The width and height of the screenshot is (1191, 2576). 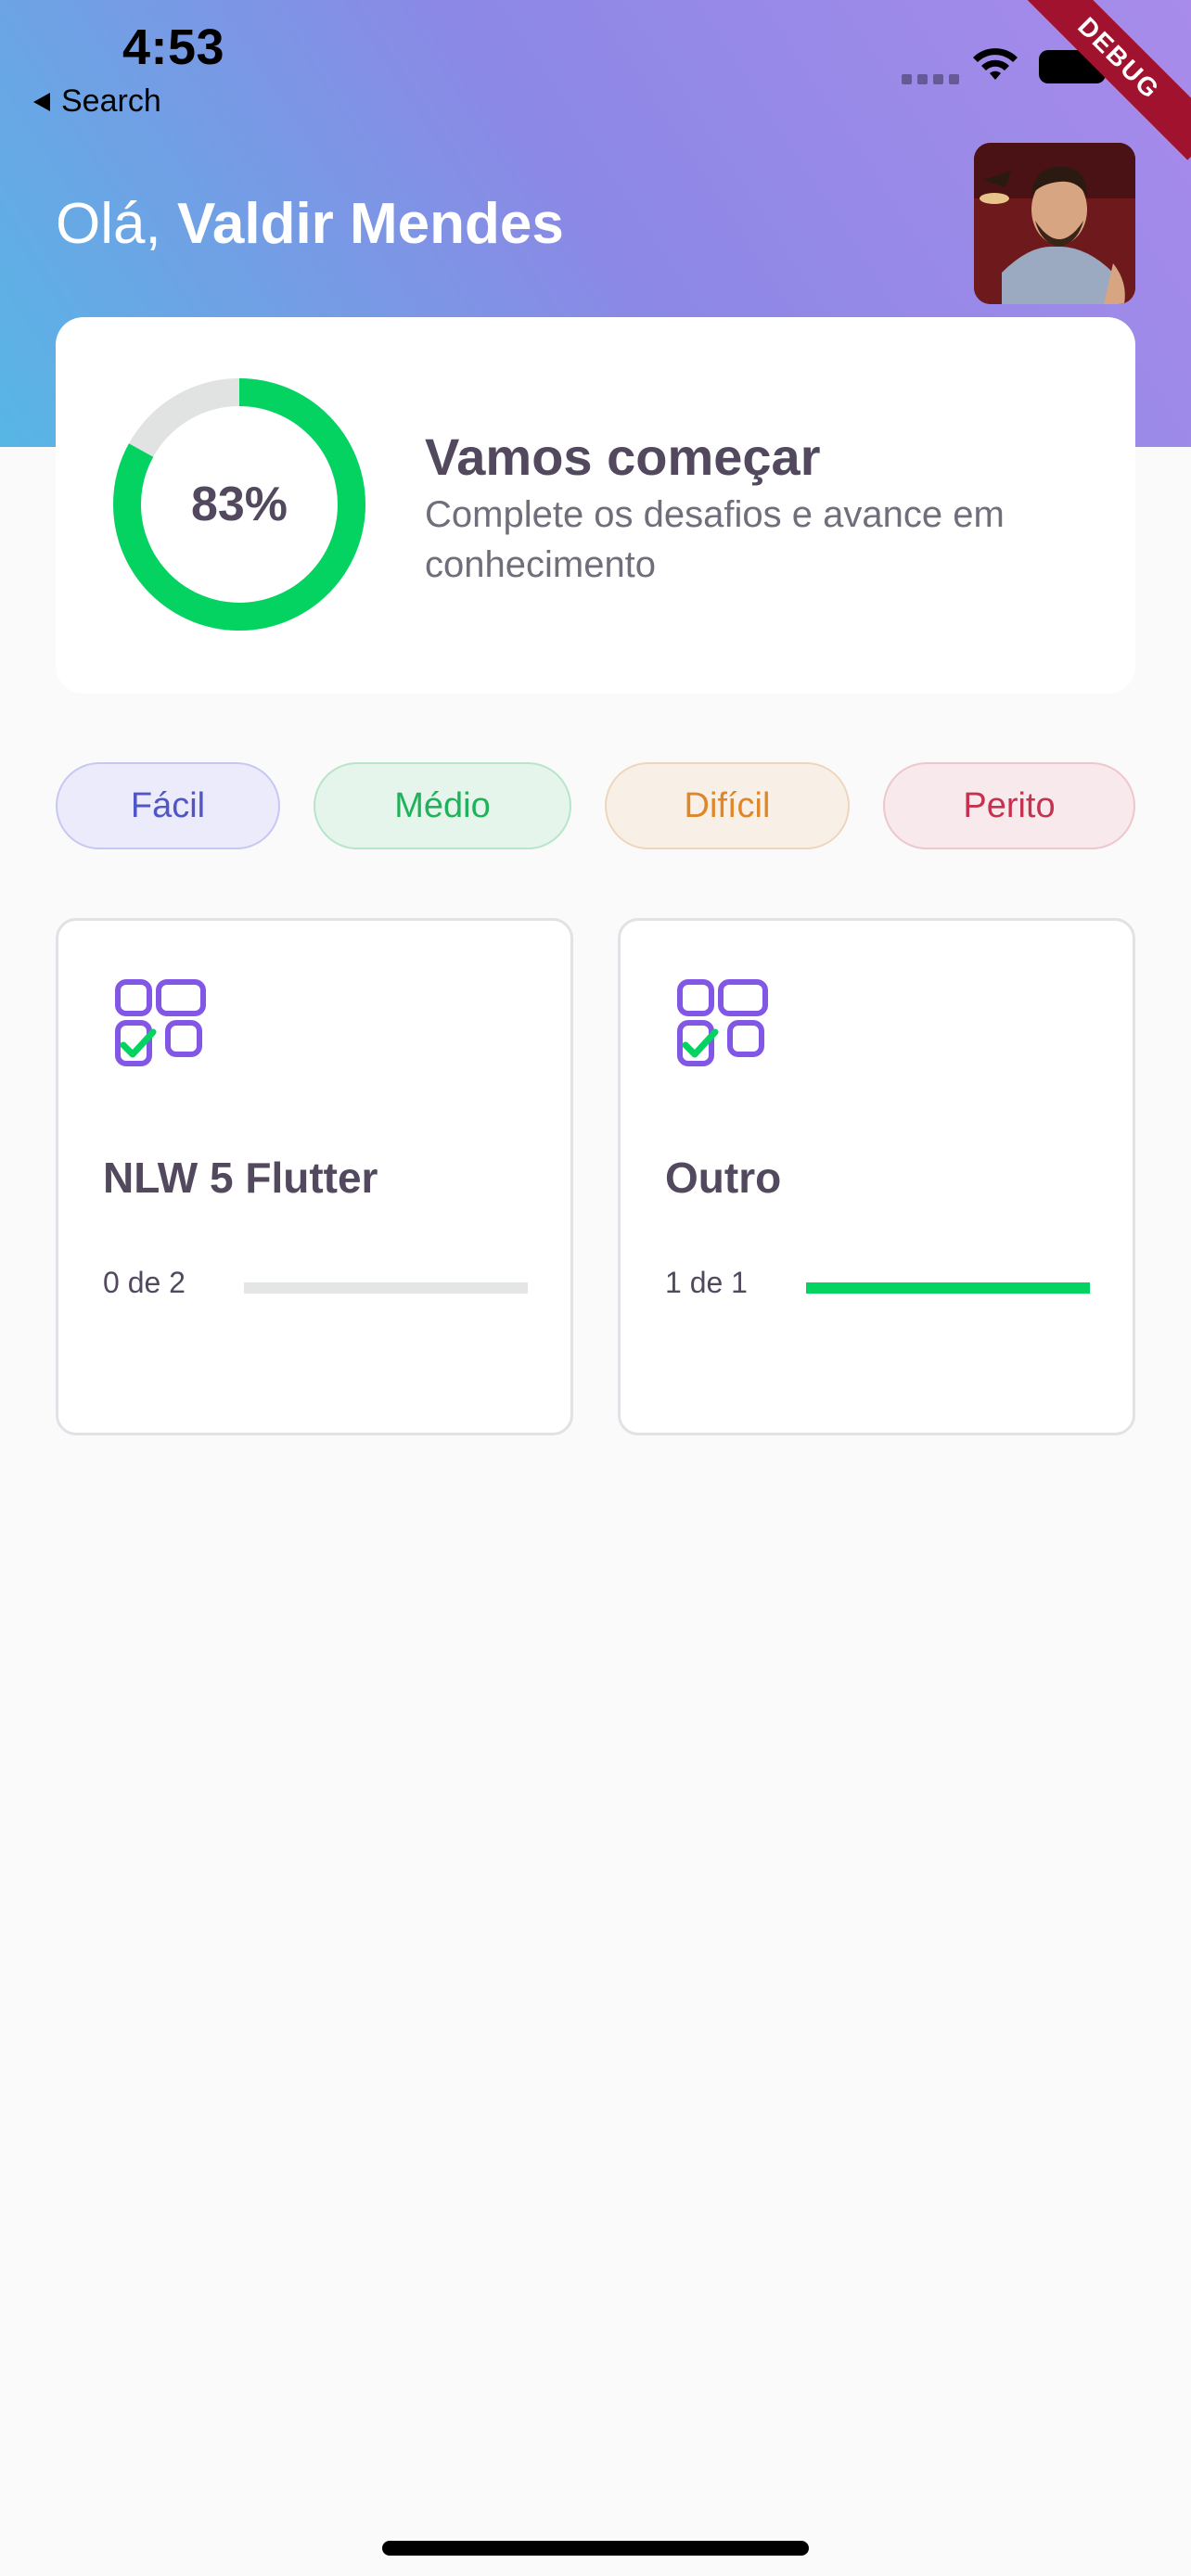 I want to click on back-arrow-icon, so click(x=41, y=102).